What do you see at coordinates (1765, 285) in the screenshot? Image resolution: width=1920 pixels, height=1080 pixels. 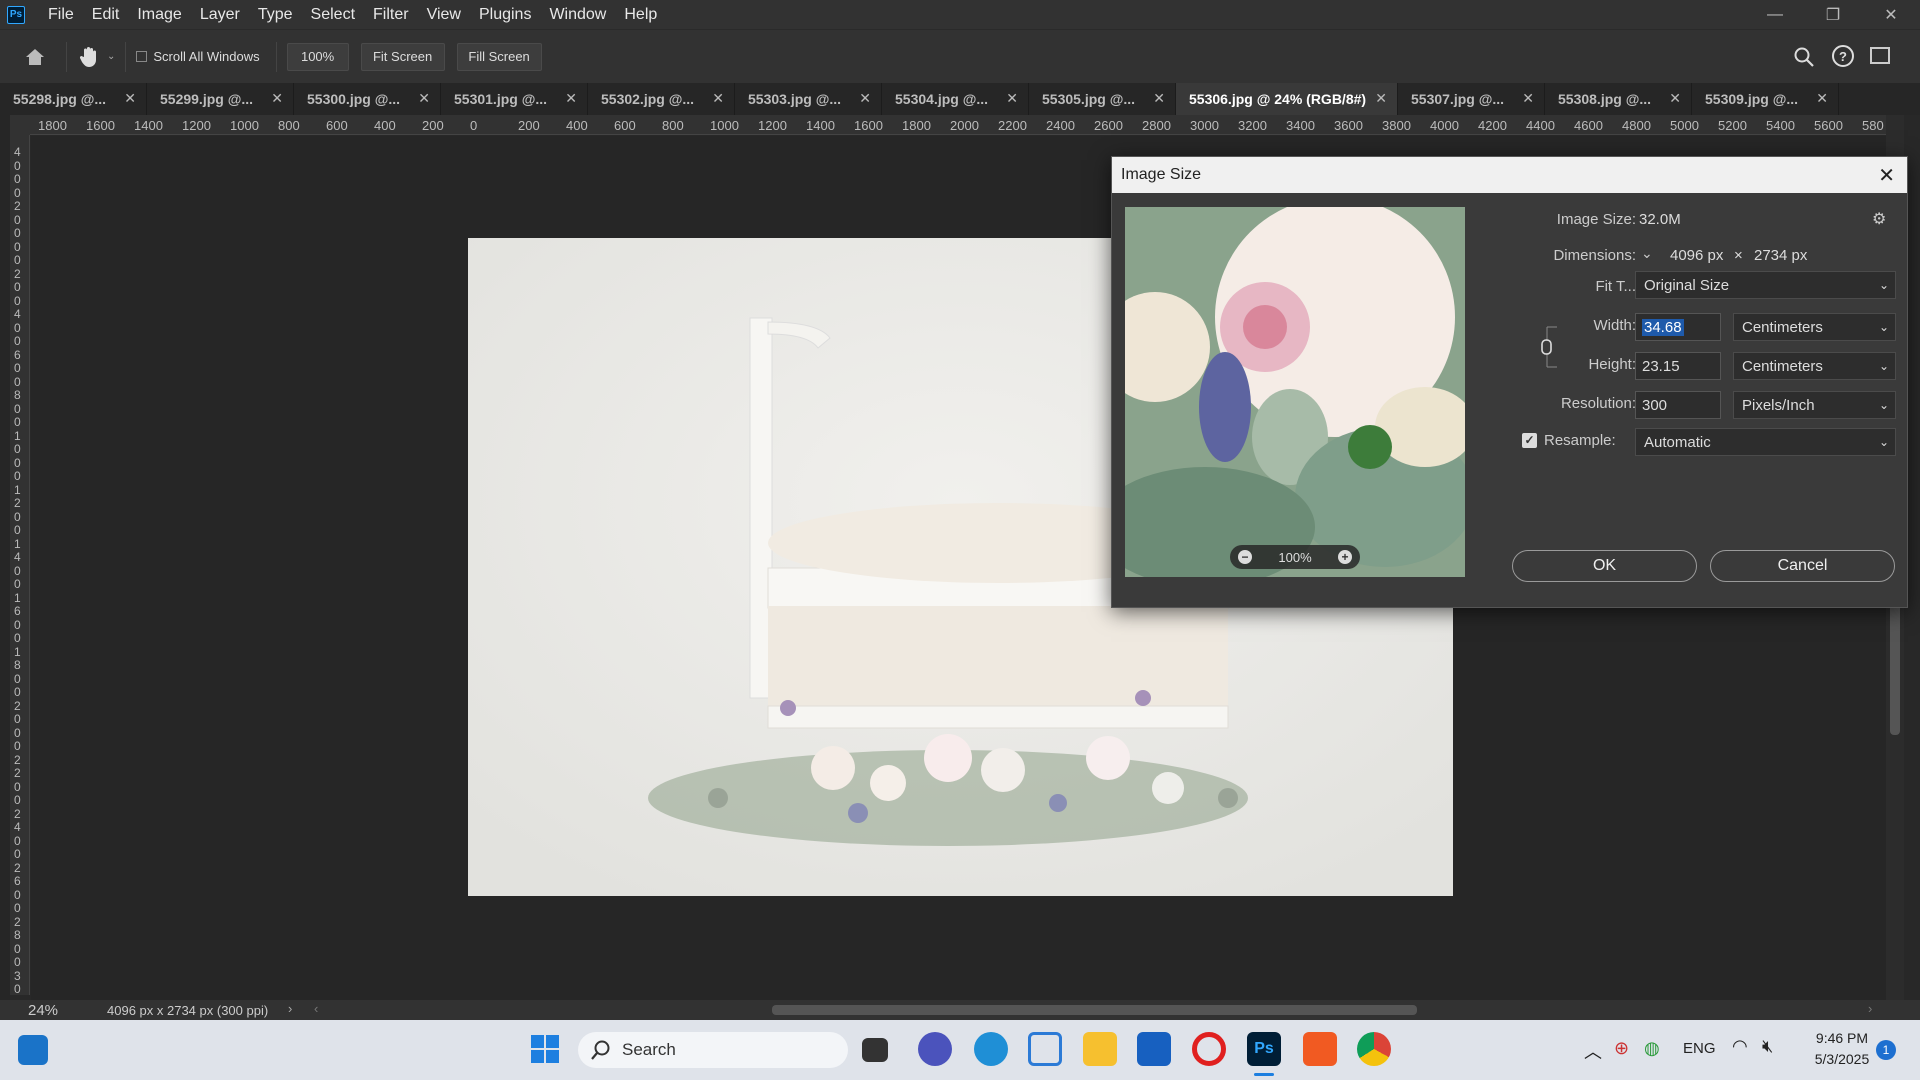 I see `fit-to-select: Original Size ⌄` at bounding box center [1765, 285].